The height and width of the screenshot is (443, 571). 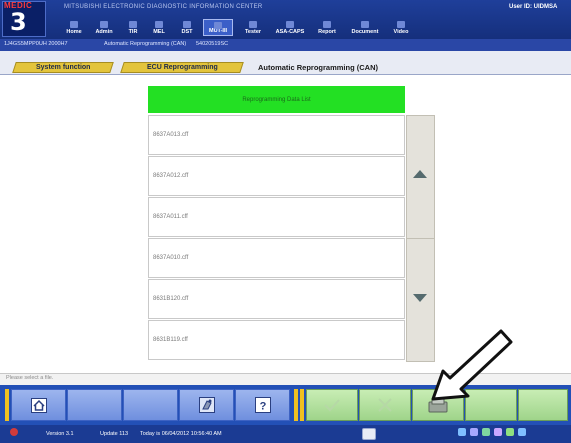 I want to click on list-item: 8637A010.cff, so click(x=276, y=258).